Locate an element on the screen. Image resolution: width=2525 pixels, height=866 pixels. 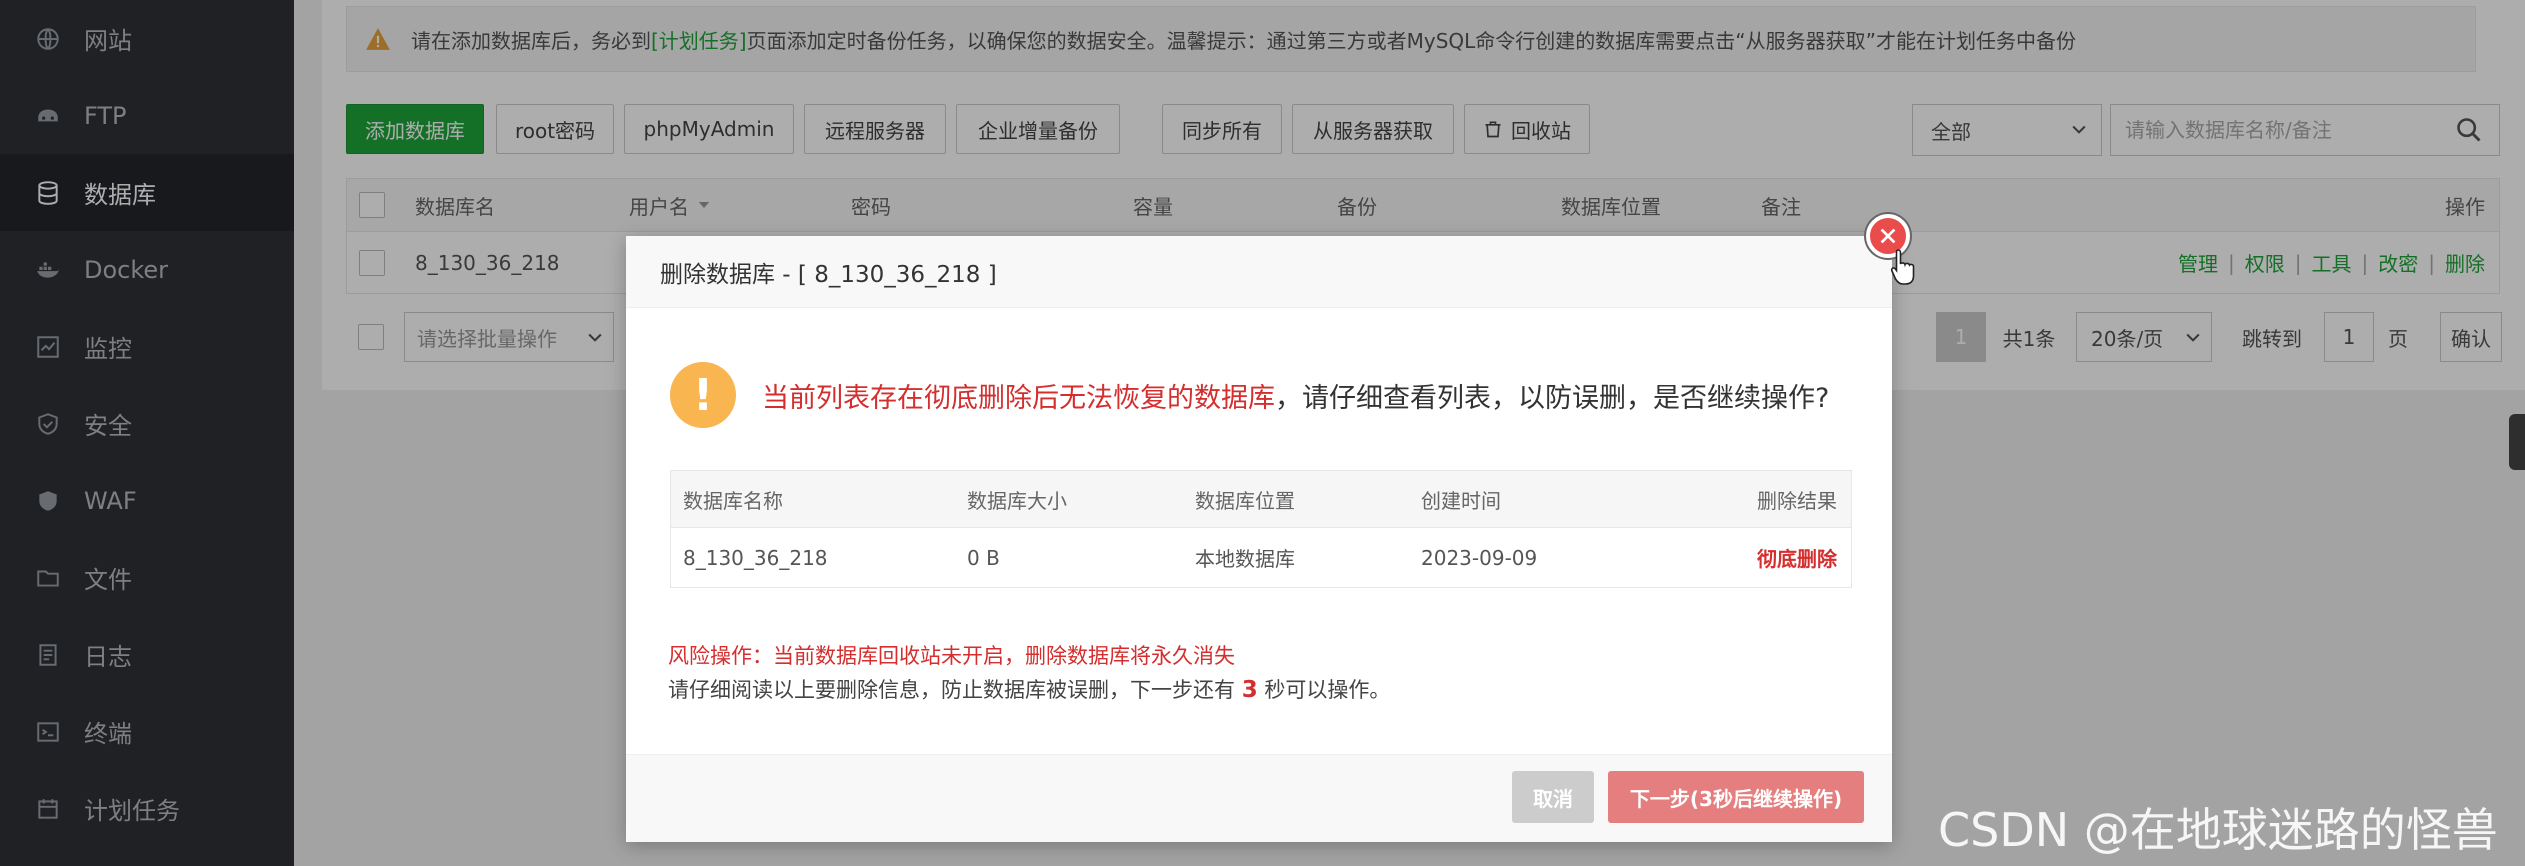
countdown-note: 请仔细阅读以上要删除信息，防止数据库被误删，下一步还有 3 秒可以操作。 is located at coordinates (1029, 689).